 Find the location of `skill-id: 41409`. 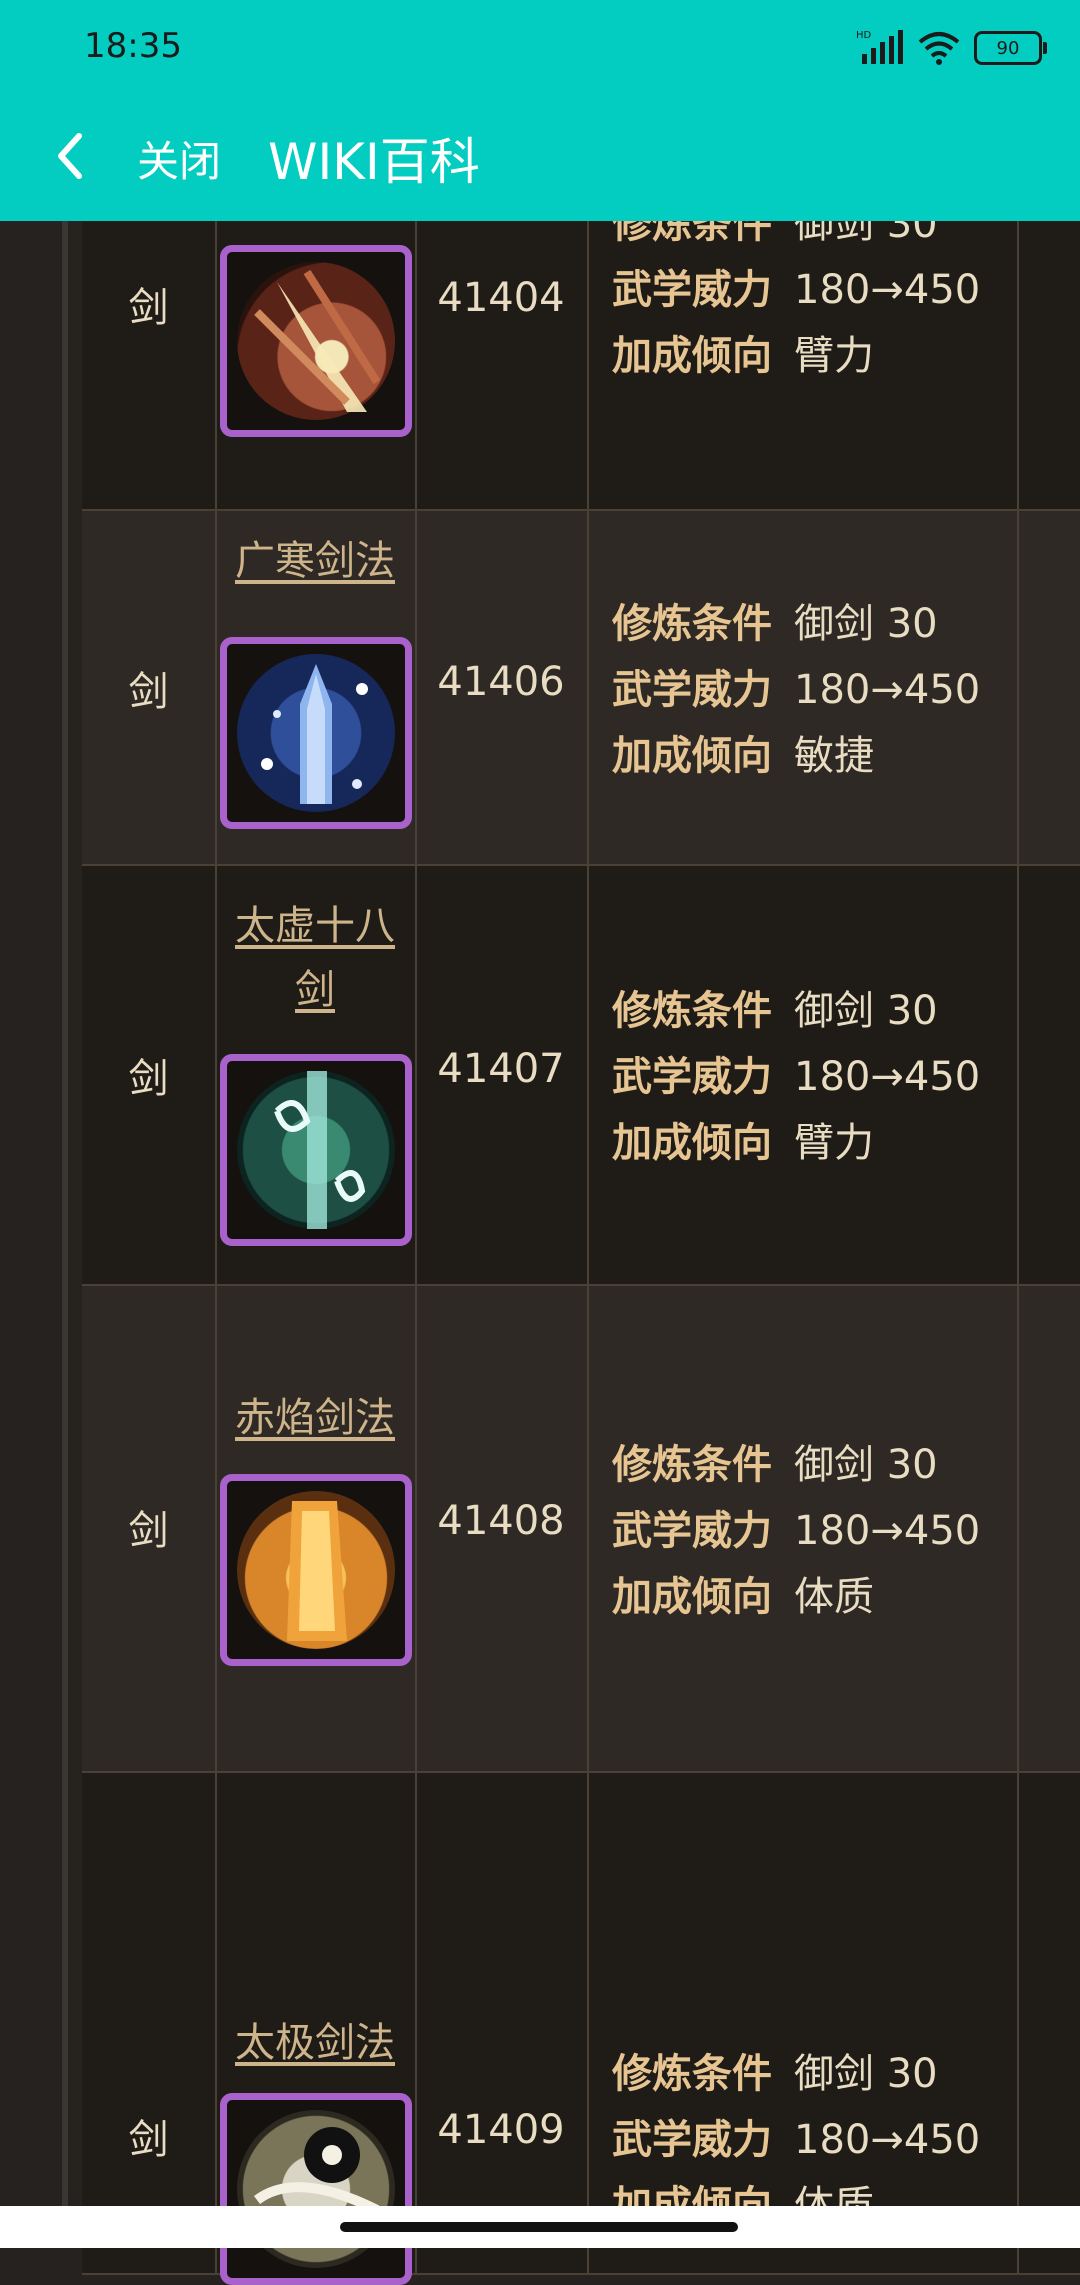

skill-id: 41409 is located at coordinates (501, 2130).